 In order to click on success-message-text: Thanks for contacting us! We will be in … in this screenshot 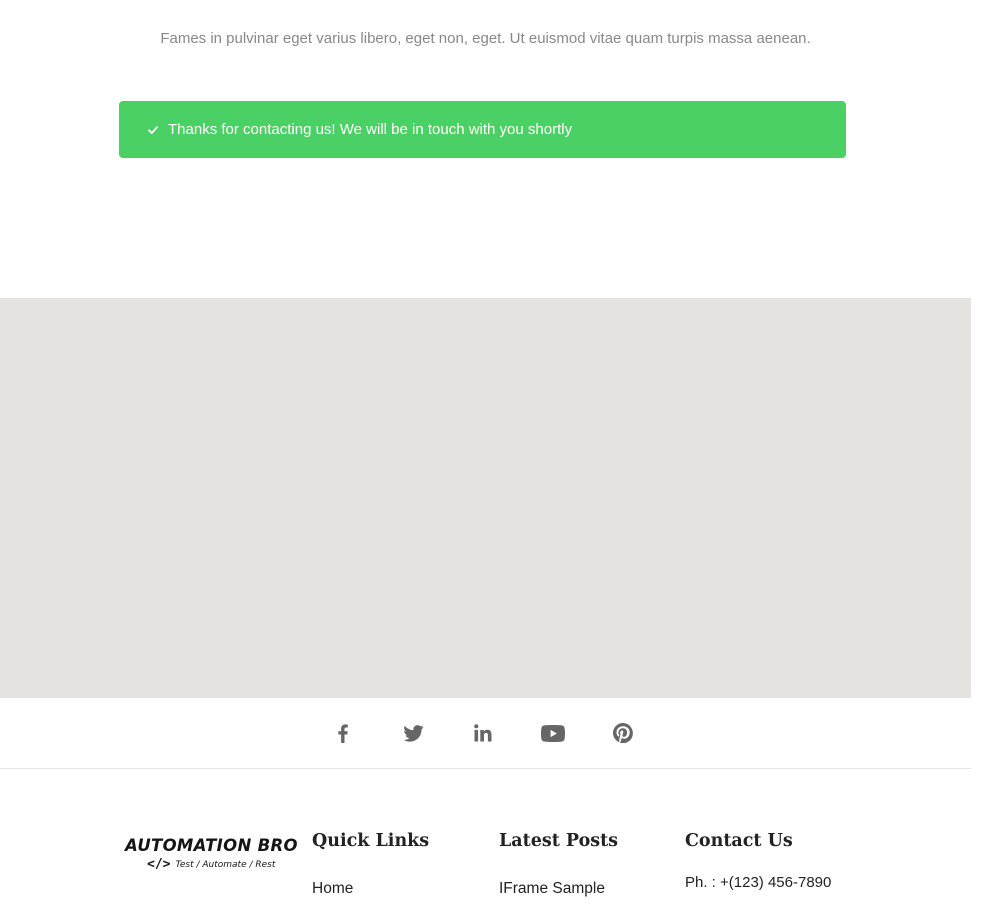, I will do `click(370, 129)`.